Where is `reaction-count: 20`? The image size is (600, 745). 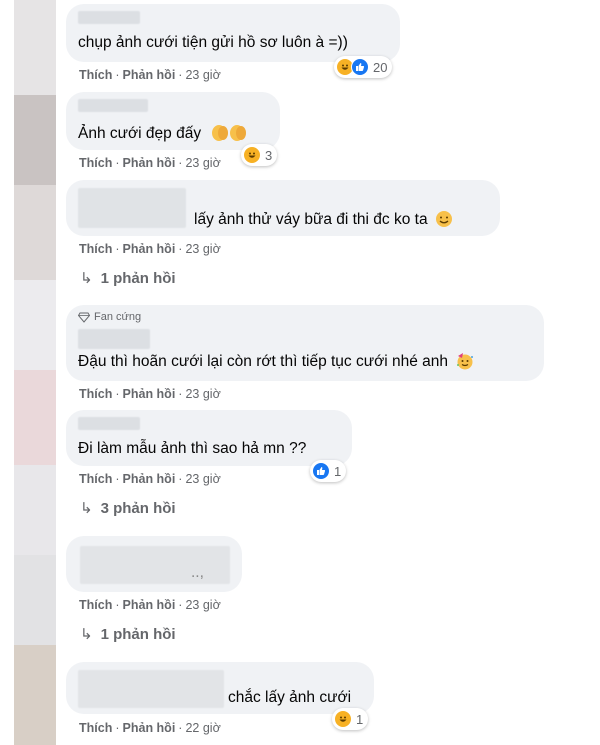
reaction-count: 20 is located at coordinates (380, 67).